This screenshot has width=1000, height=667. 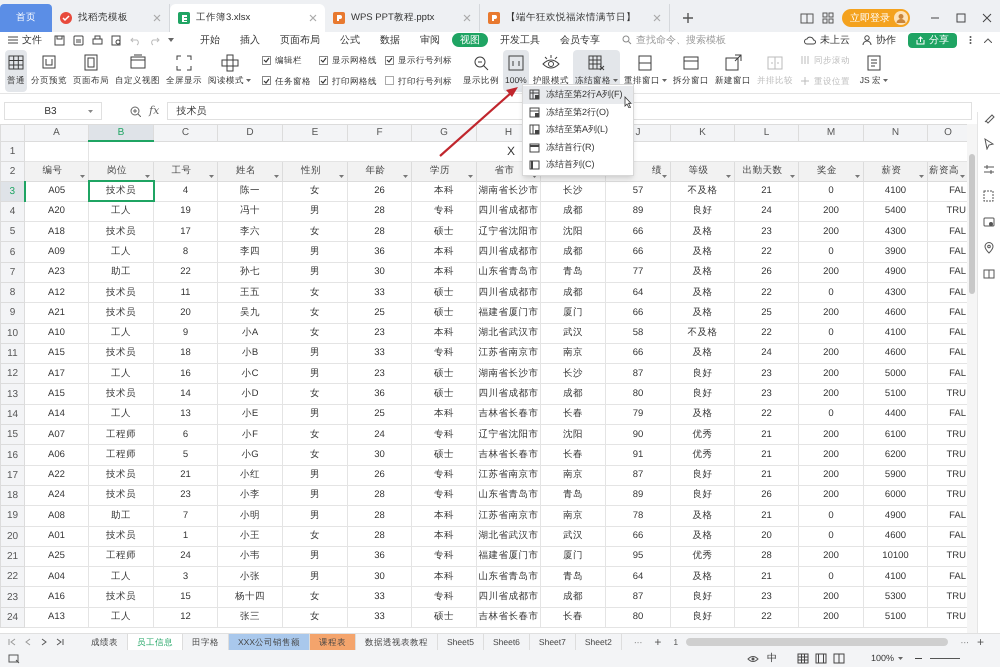 I want to click on header-cell-text: 岗位, so click(x=117, y=171).